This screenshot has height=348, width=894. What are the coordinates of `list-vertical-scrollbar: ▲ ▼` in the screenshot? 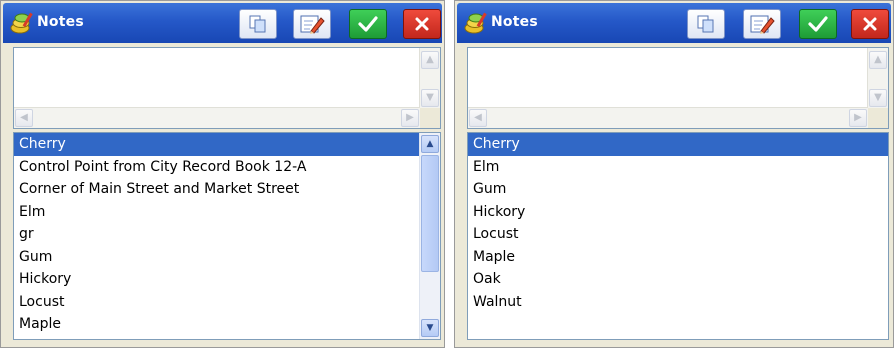 It's located at (429, 236).